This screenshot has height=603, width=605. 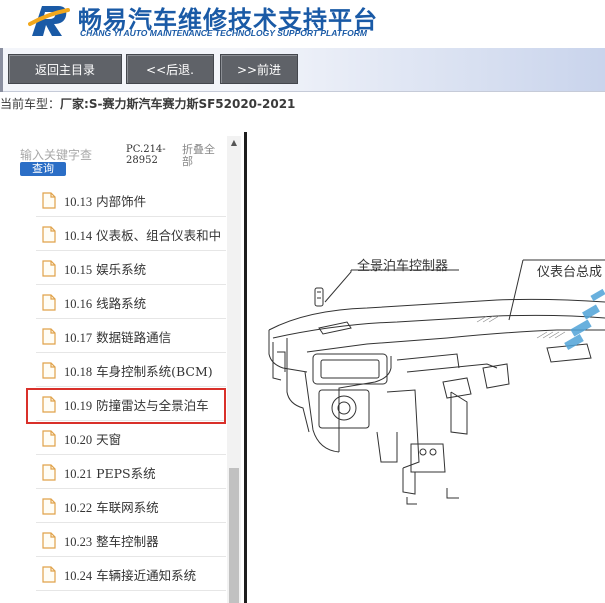 I want to click on tree-item-label: 10.18 车身控制系统(BCM), so click(x=138, y=370).